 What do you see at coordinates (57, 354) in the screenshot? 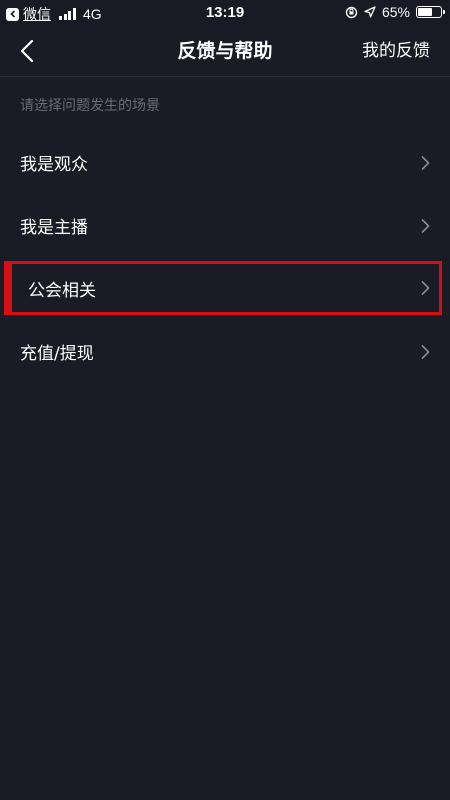
I see `menu-item-label: 充值/提现` at bounding box center [57, 354].